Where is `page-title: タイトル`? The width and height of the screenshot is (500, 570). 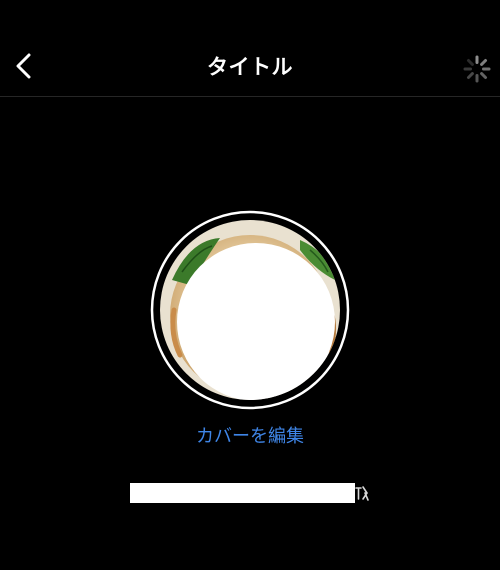 page-title: タイトル is located at coordinates (250, 67).